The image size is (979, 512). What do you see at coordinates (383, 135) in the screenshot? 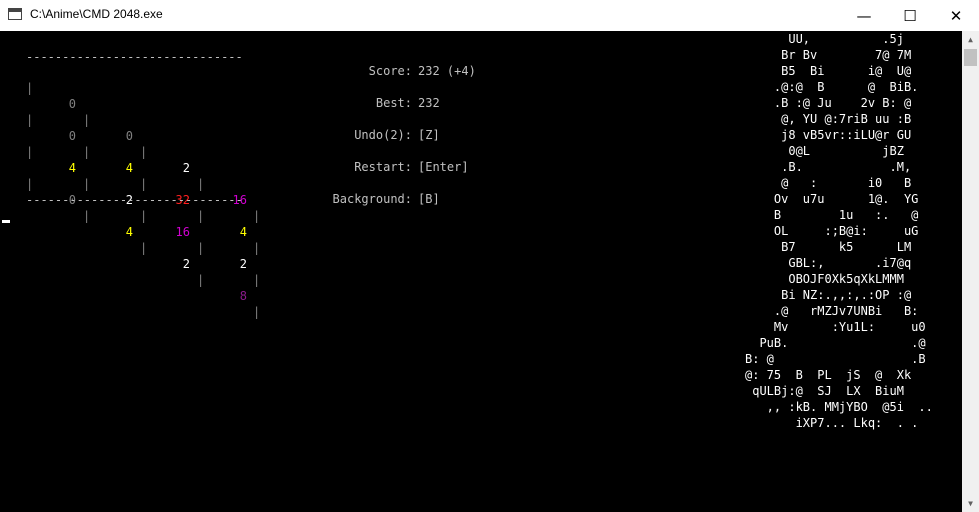
I see `undo-label: Undo(2):` at bounding box center [383, 135].